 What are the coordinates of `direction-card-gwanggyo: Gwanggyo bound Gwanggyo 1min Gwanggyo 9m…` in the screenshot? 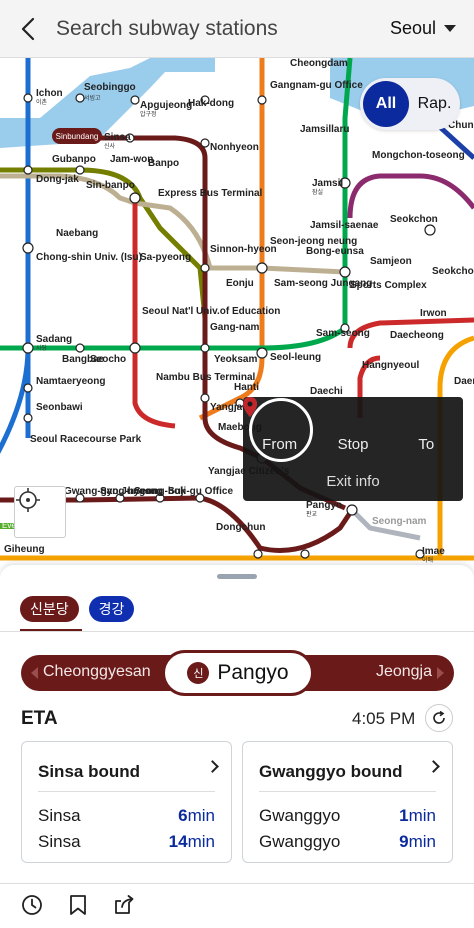 It's located at (347, 802).